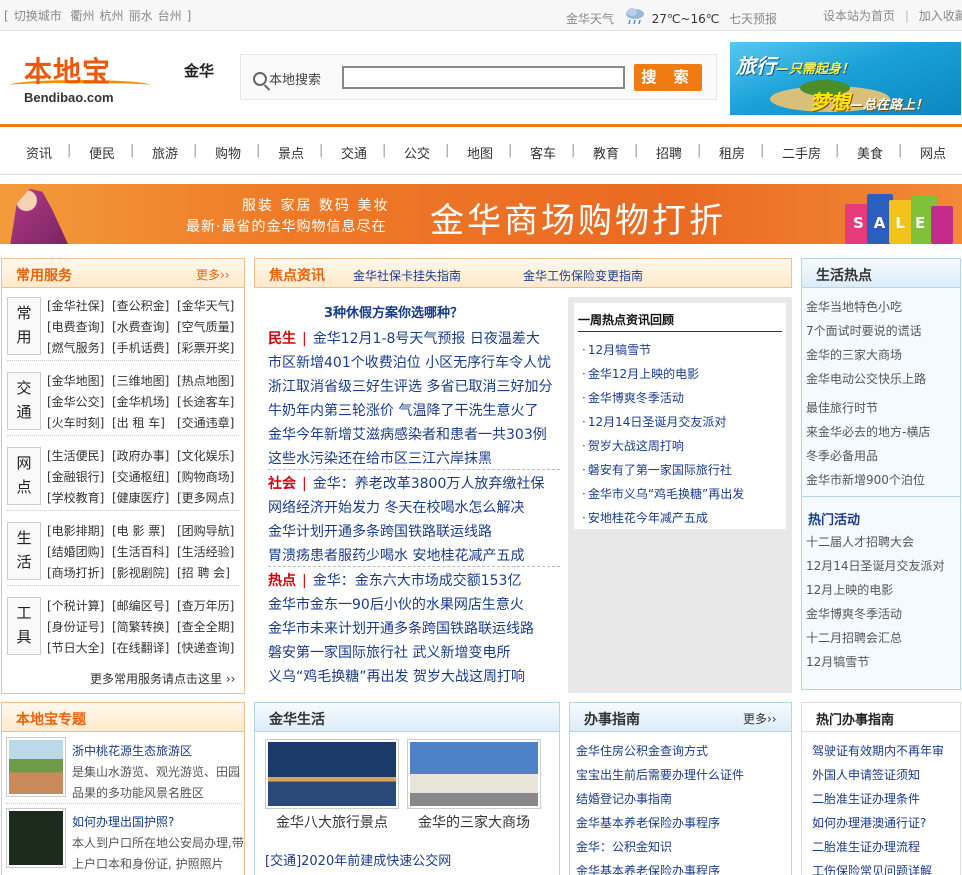 The width and height of the screenshot is (962, 875). I want to click on hot-guide-item: 二胎准生证办理流程, so click(866, 846).